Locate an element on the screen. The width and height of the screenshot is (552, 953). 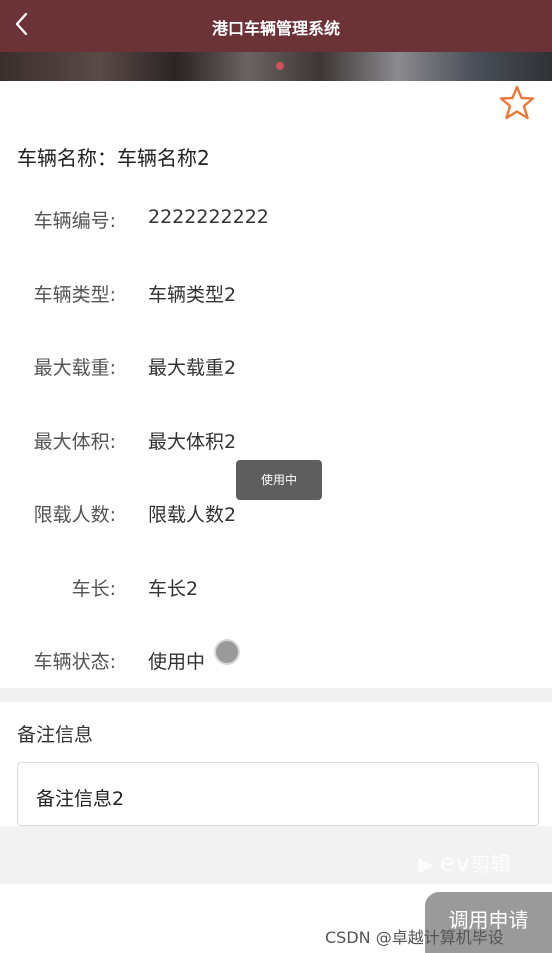
status-tooltip: 使用中 is located at coordinates (279, 480).